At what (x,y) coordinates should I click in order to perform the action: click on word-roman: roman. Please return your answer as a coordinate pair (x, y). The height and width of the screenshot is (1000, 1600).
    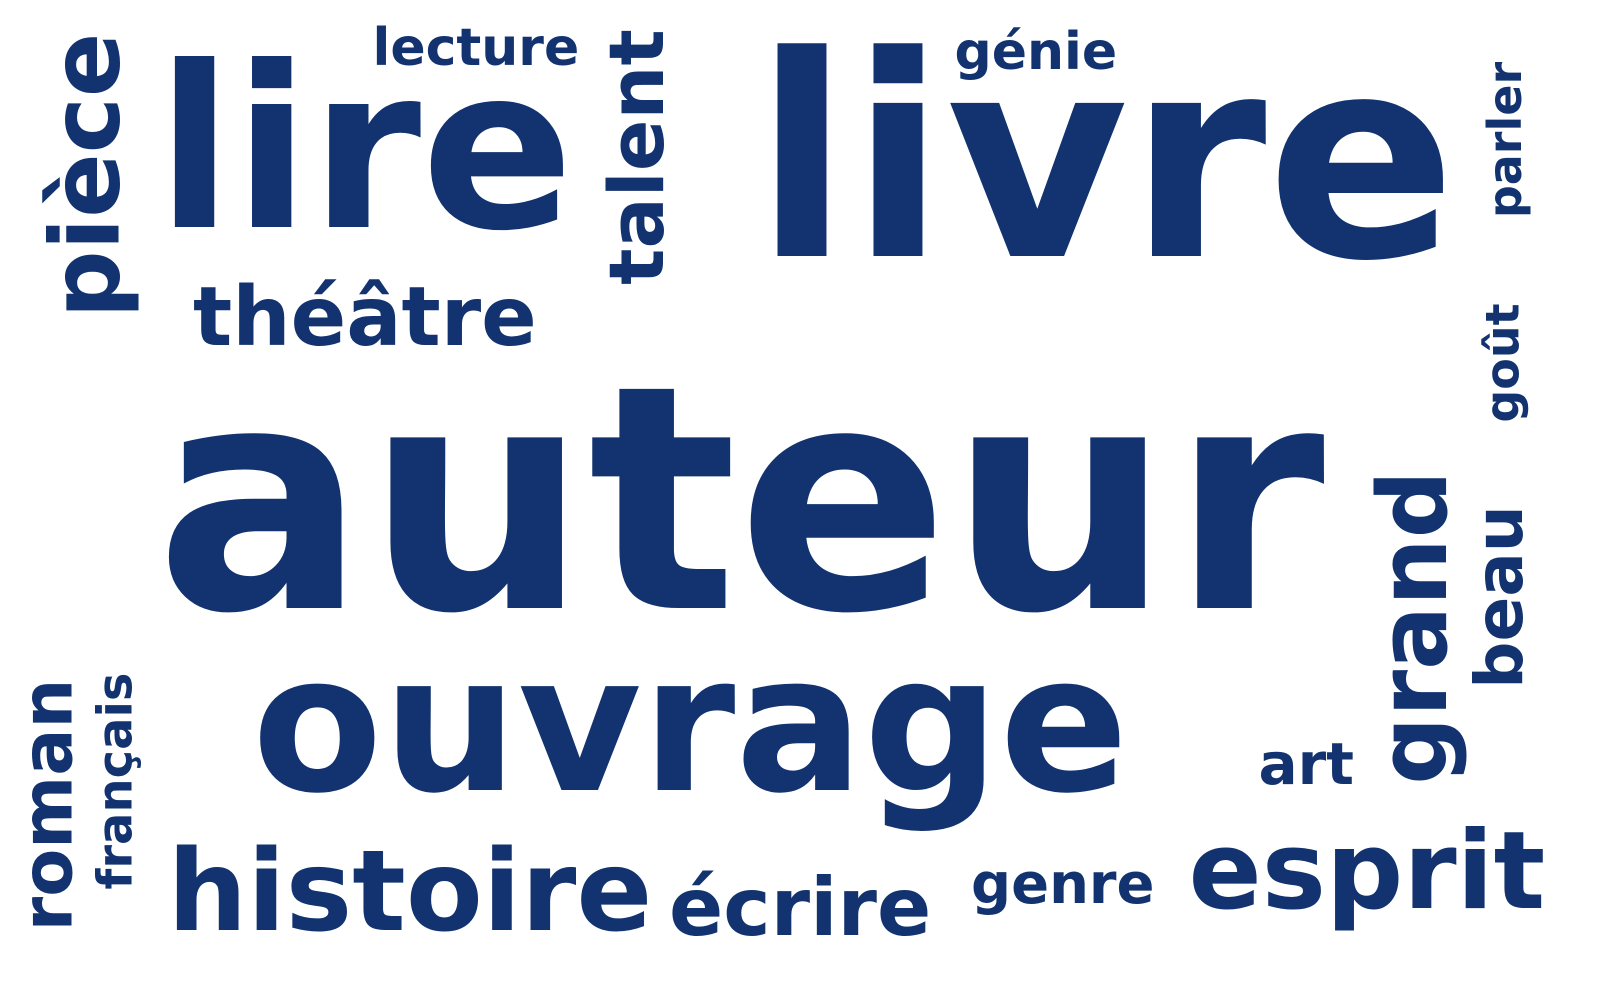
    Looking at the image, I should click on (46, 805).